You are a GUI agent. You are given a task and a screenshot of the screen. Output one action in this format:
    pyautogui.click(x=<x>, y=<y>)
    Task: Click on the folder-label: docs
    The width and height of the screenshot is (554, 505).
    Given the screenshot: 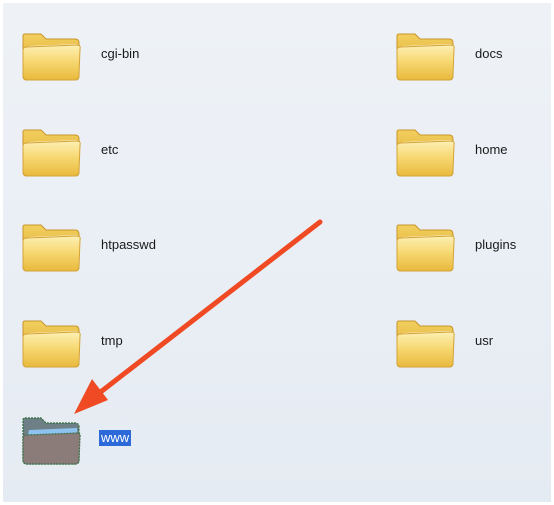 What is the action you would take?
    pyautogui.click(x=489, y=53)
    